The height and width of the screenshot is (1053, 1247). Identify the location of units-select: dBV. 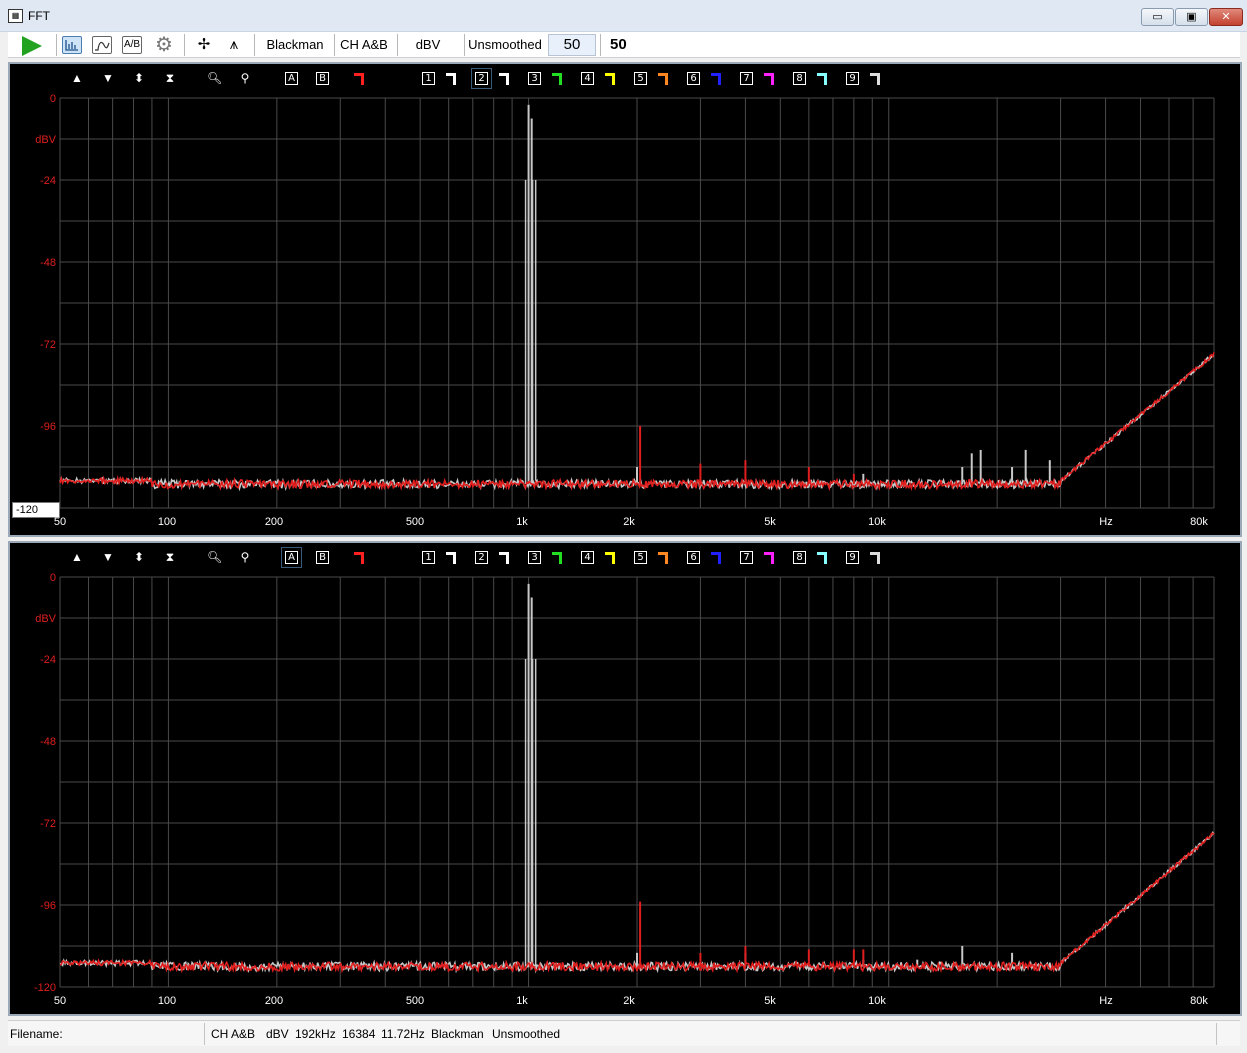
(428, 45).